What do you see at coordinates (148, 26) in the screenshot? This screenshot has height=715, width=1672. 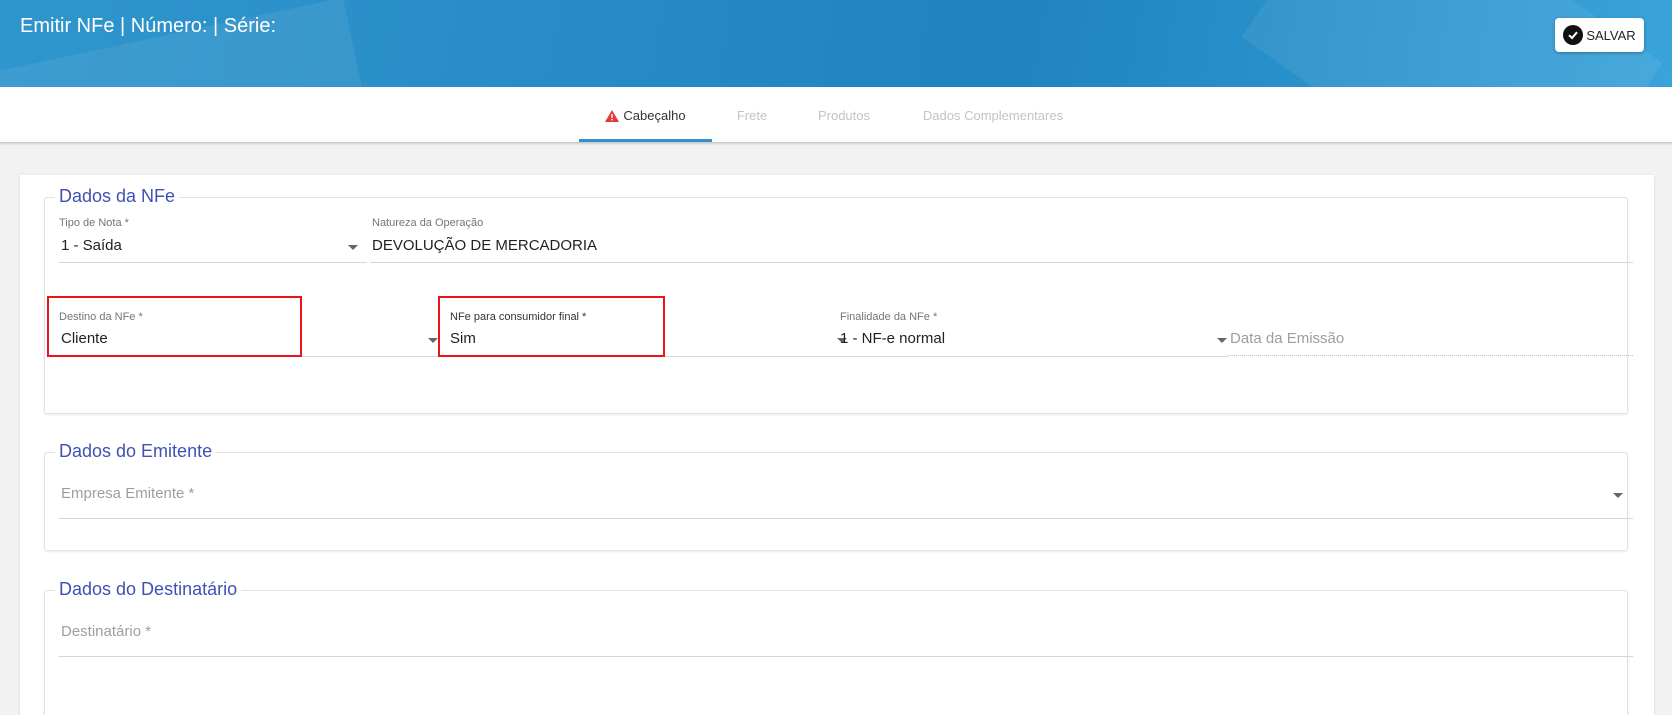 I see `page-title: Emitir NFe | Número: | Série:` at bounding box center [148, 26].